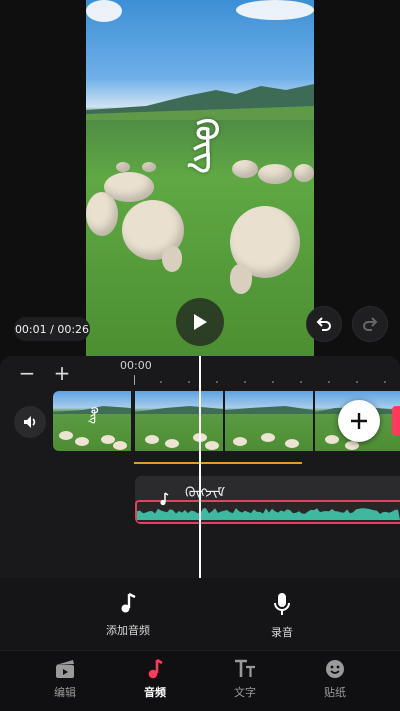 The width and height of the screenshot is (400, 711). I want to click on zoom-out-button: −, so click(27, 373).